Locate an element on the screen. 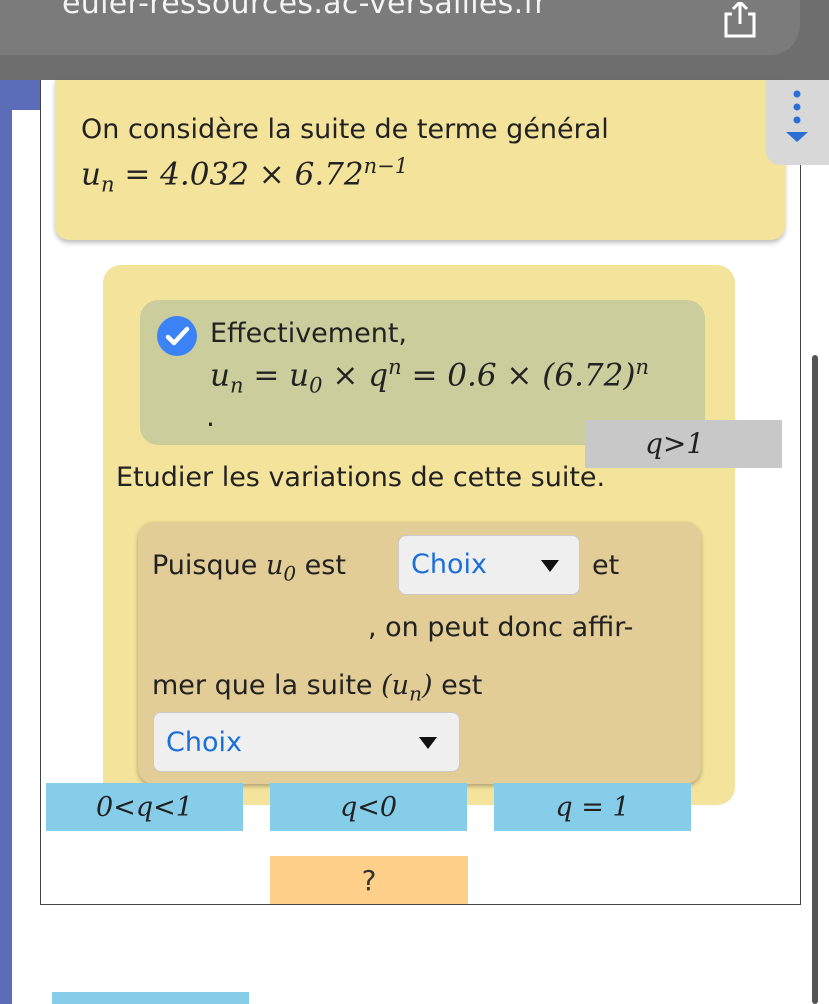 This screenshot has height=1004, width=829. answer-est: est is located at coordinates (321, 565).